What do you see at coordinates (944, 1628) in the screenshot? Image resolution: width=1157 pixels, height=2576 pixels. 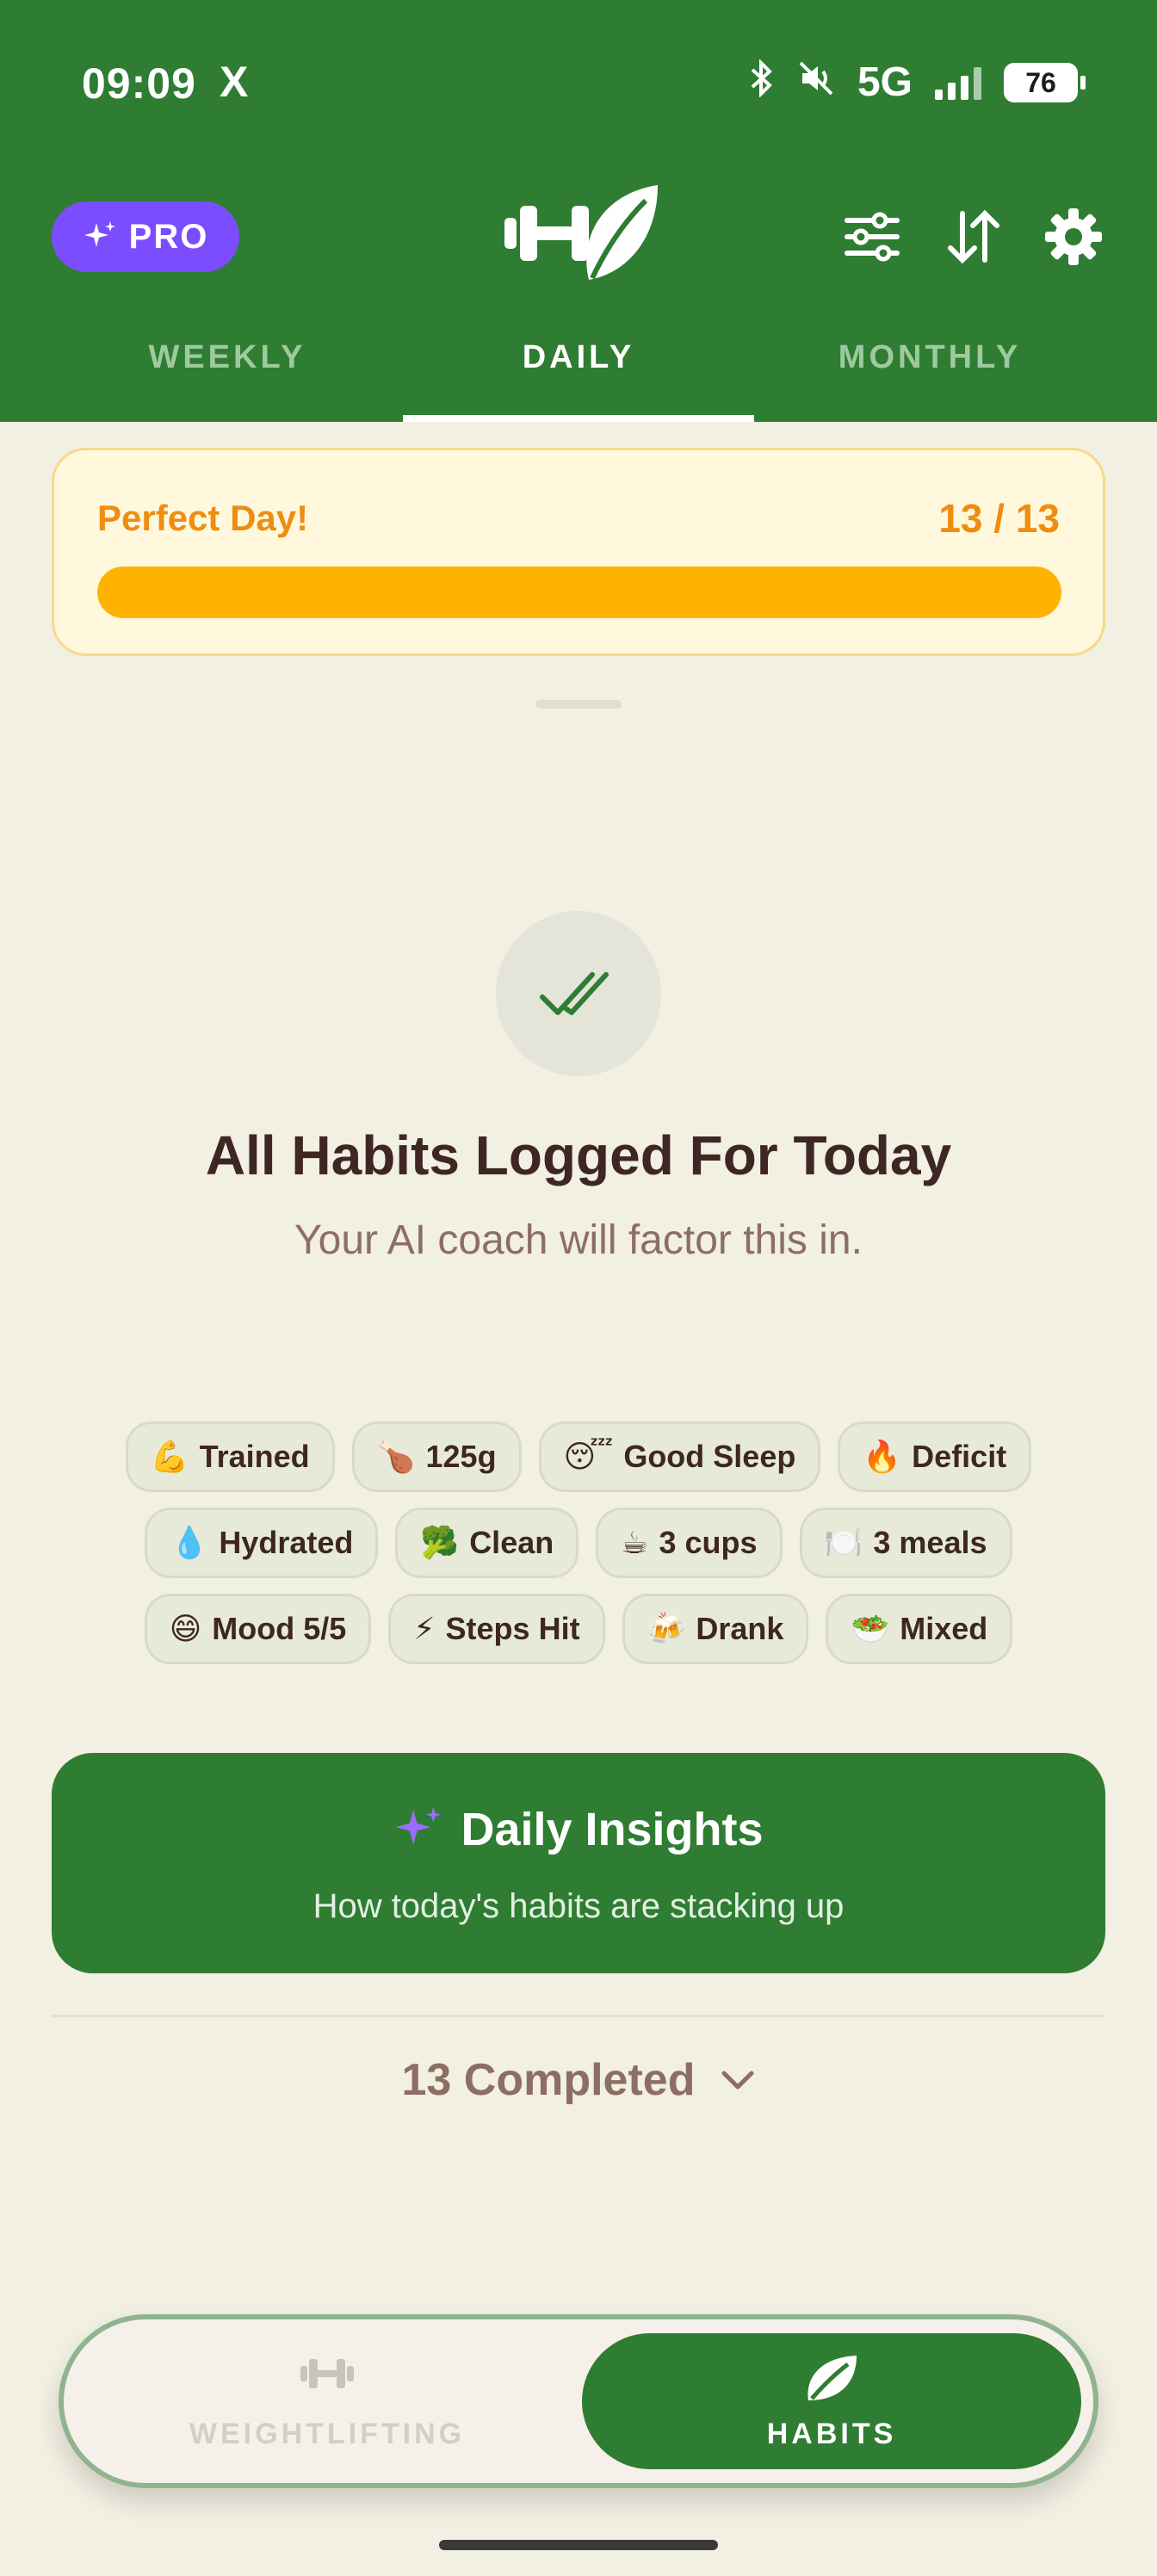 I see `chip-label: Mixed` at bounding box center [944, 1628].